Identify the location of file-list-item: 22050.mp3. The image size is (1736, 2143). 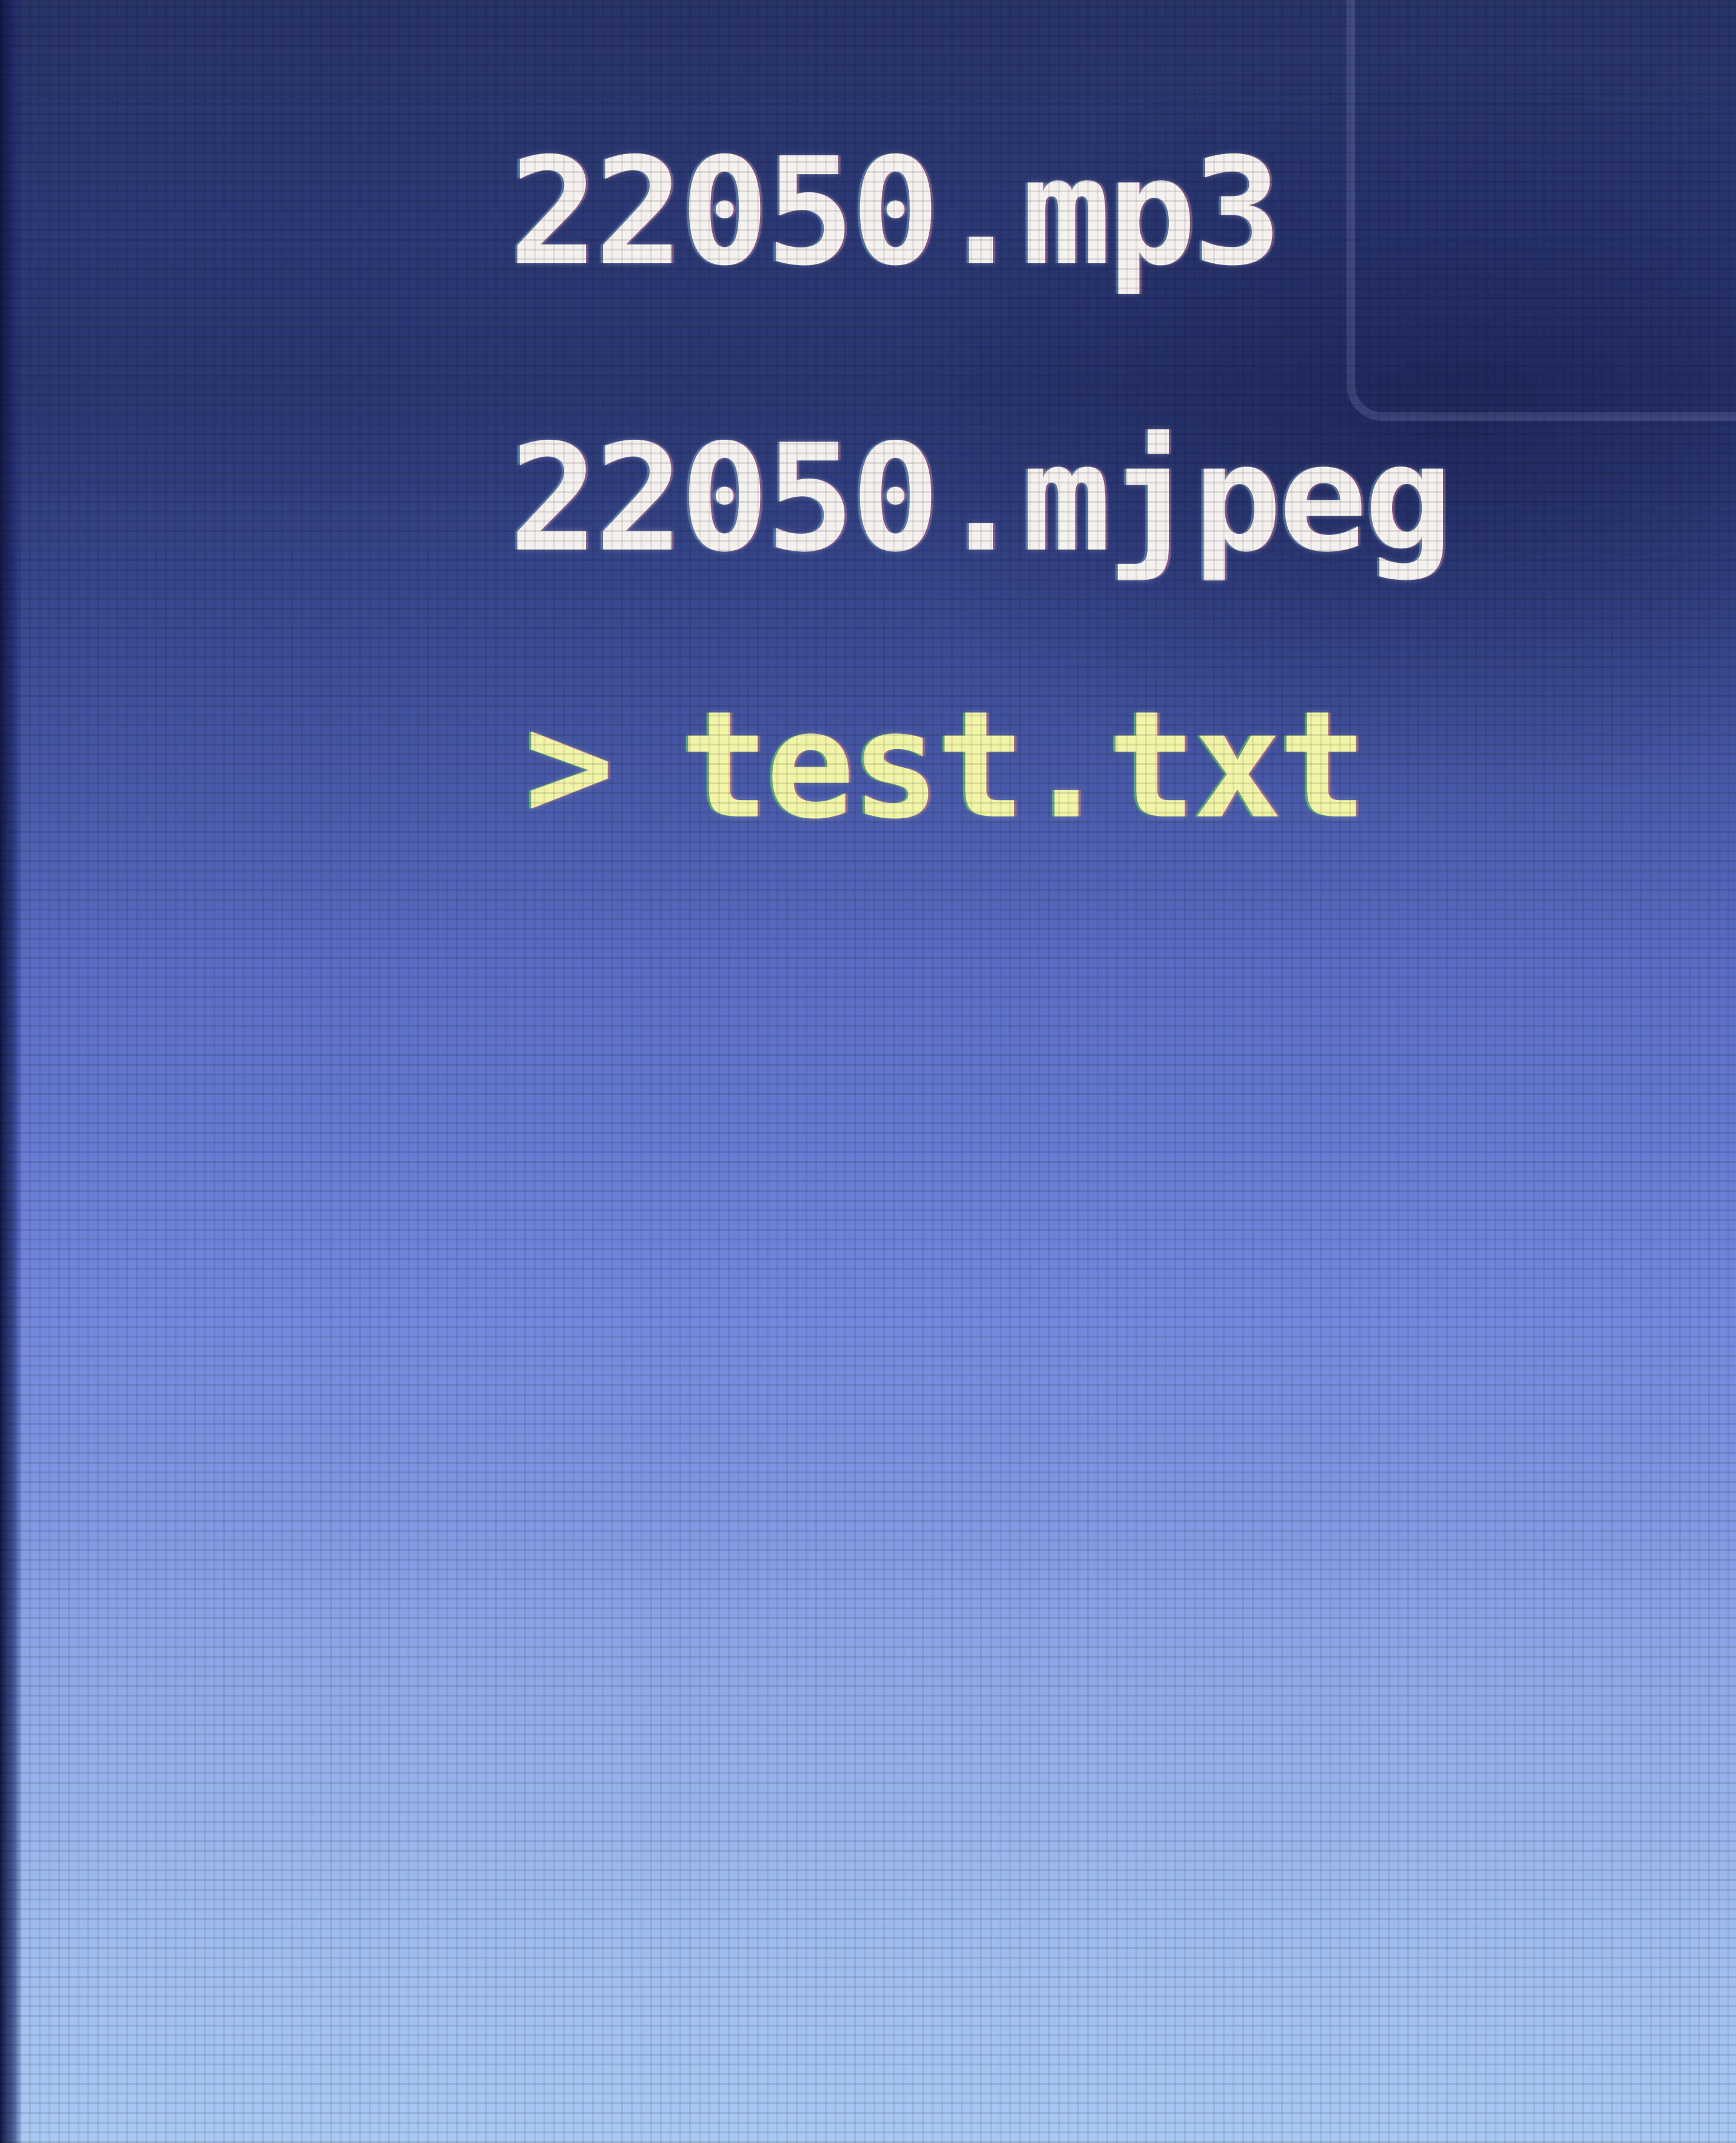
(641, 145).